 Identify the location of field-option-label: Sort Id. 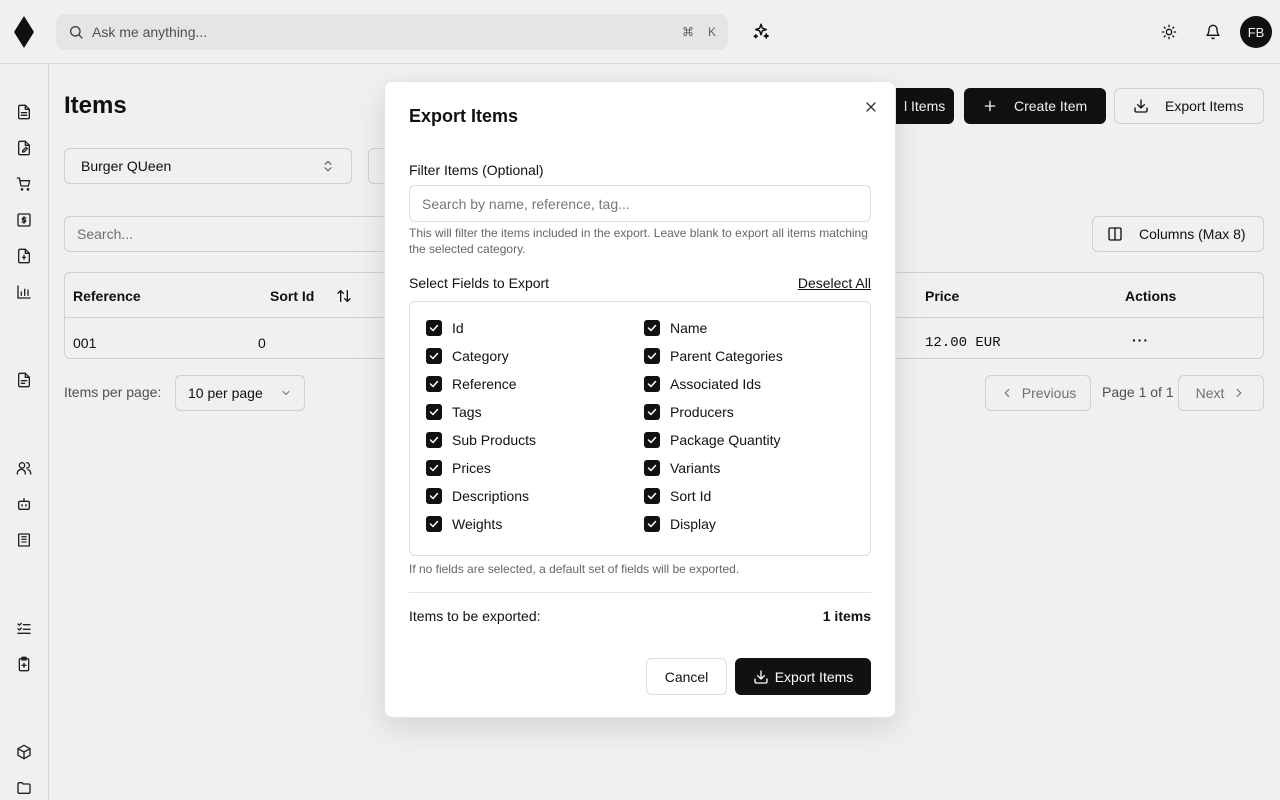
(691, 496).